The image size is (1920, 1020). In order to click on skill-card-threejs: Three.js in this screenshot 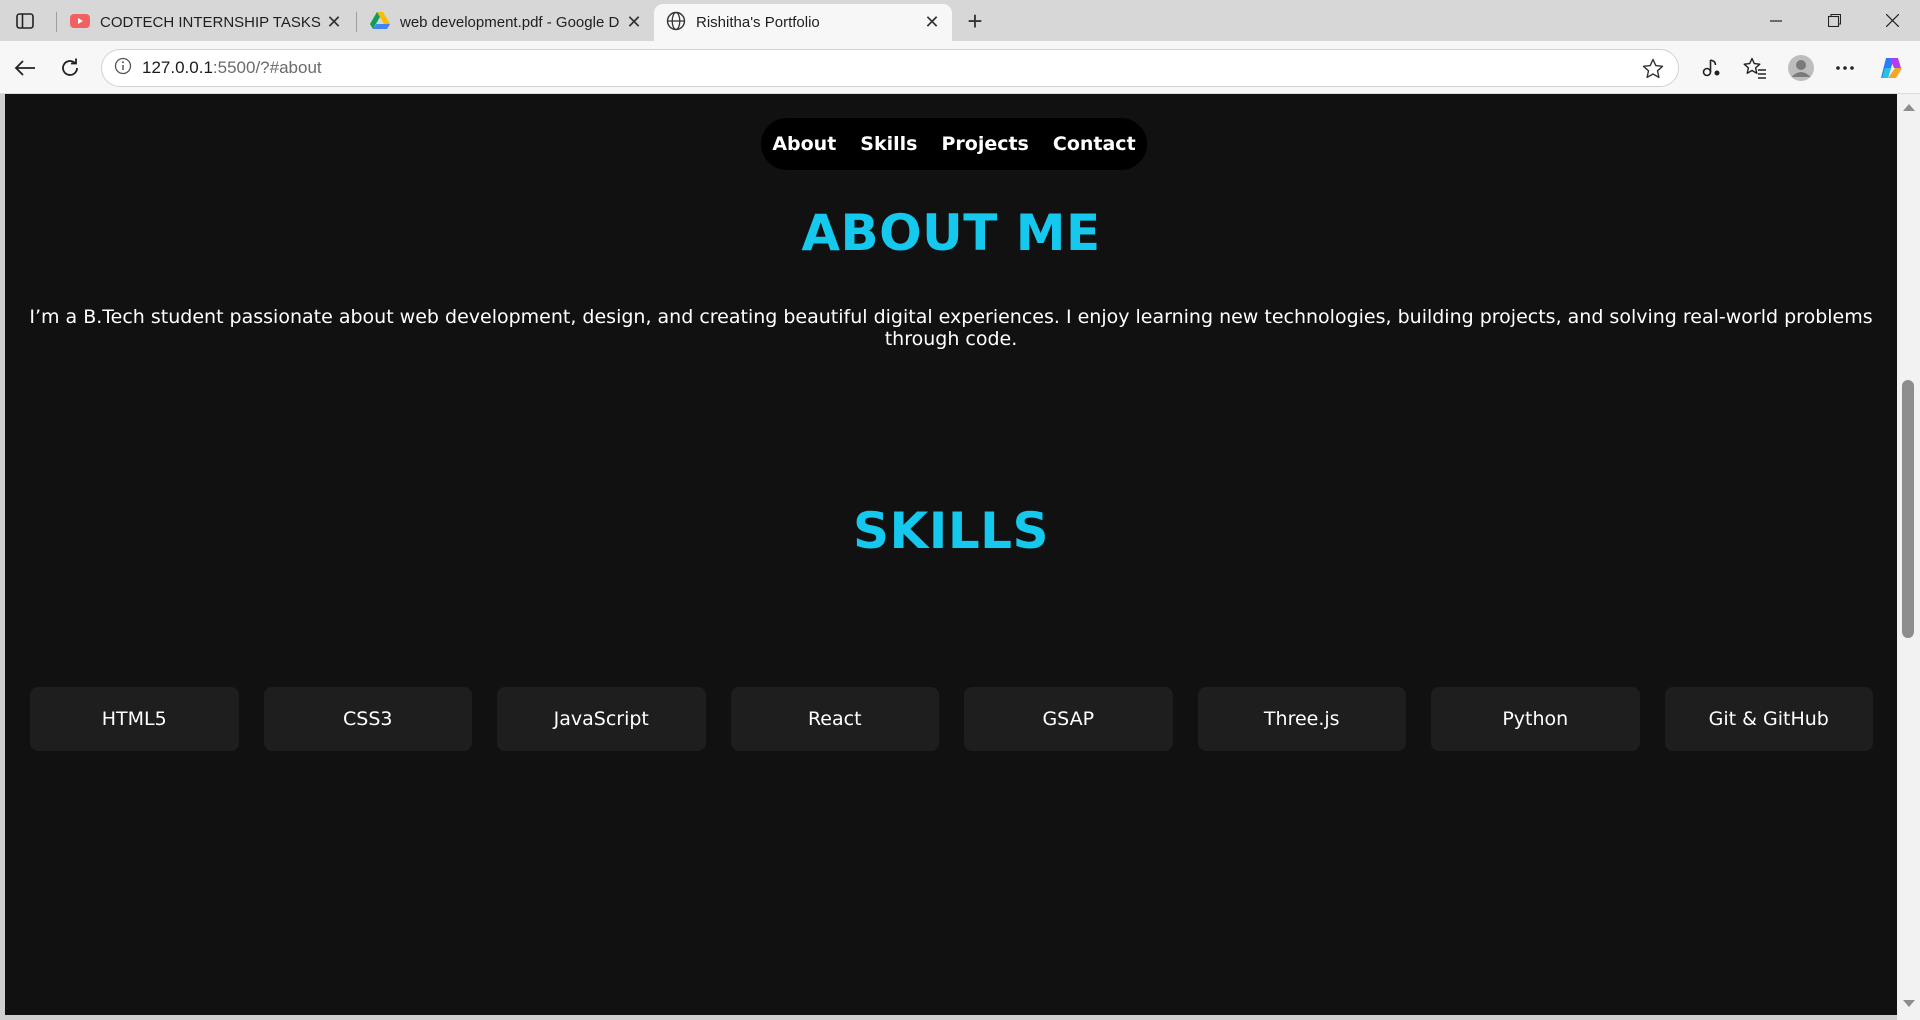, I will do `click(1301, 719)`.